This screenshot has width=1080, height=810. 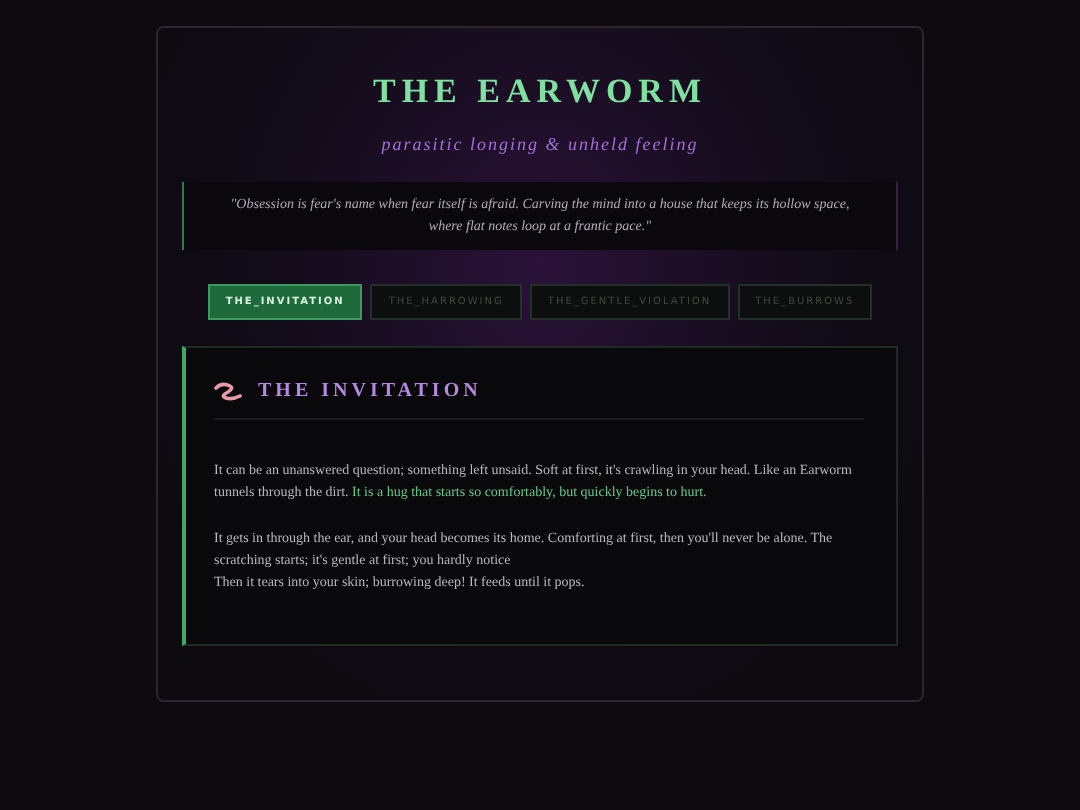 I want to click on section-title: THE INVITATION, so click(x=370, y=391).